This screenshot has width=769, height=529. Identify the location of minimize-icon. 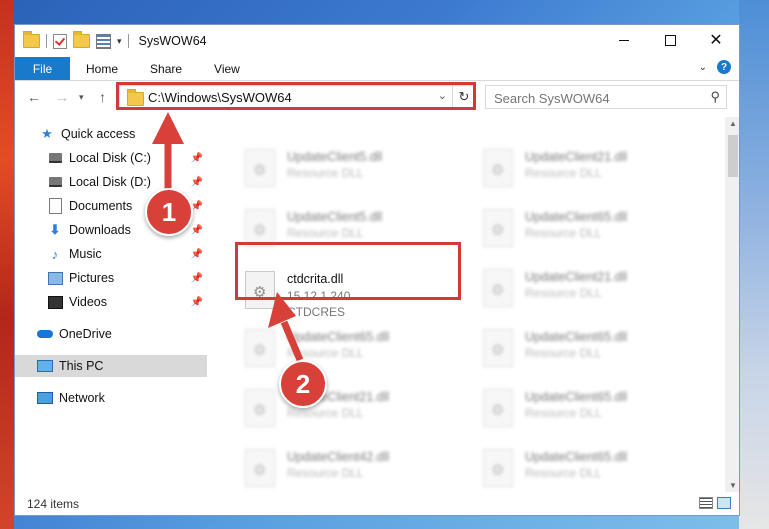
(624, 40).